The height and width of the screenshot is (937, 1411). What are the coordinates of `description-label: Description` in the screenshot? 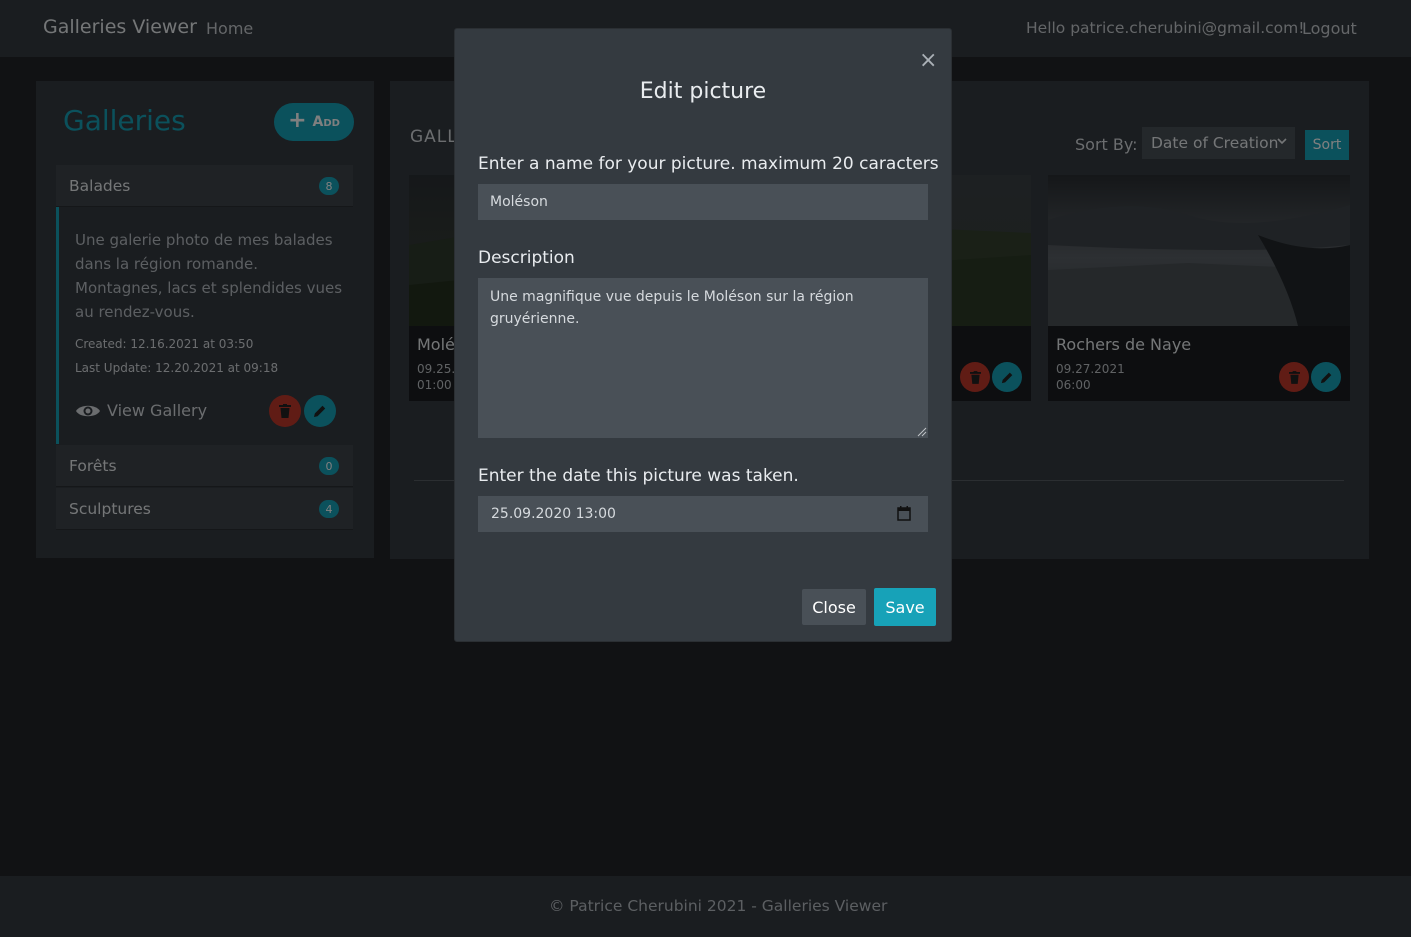 It's located at (526, 258).